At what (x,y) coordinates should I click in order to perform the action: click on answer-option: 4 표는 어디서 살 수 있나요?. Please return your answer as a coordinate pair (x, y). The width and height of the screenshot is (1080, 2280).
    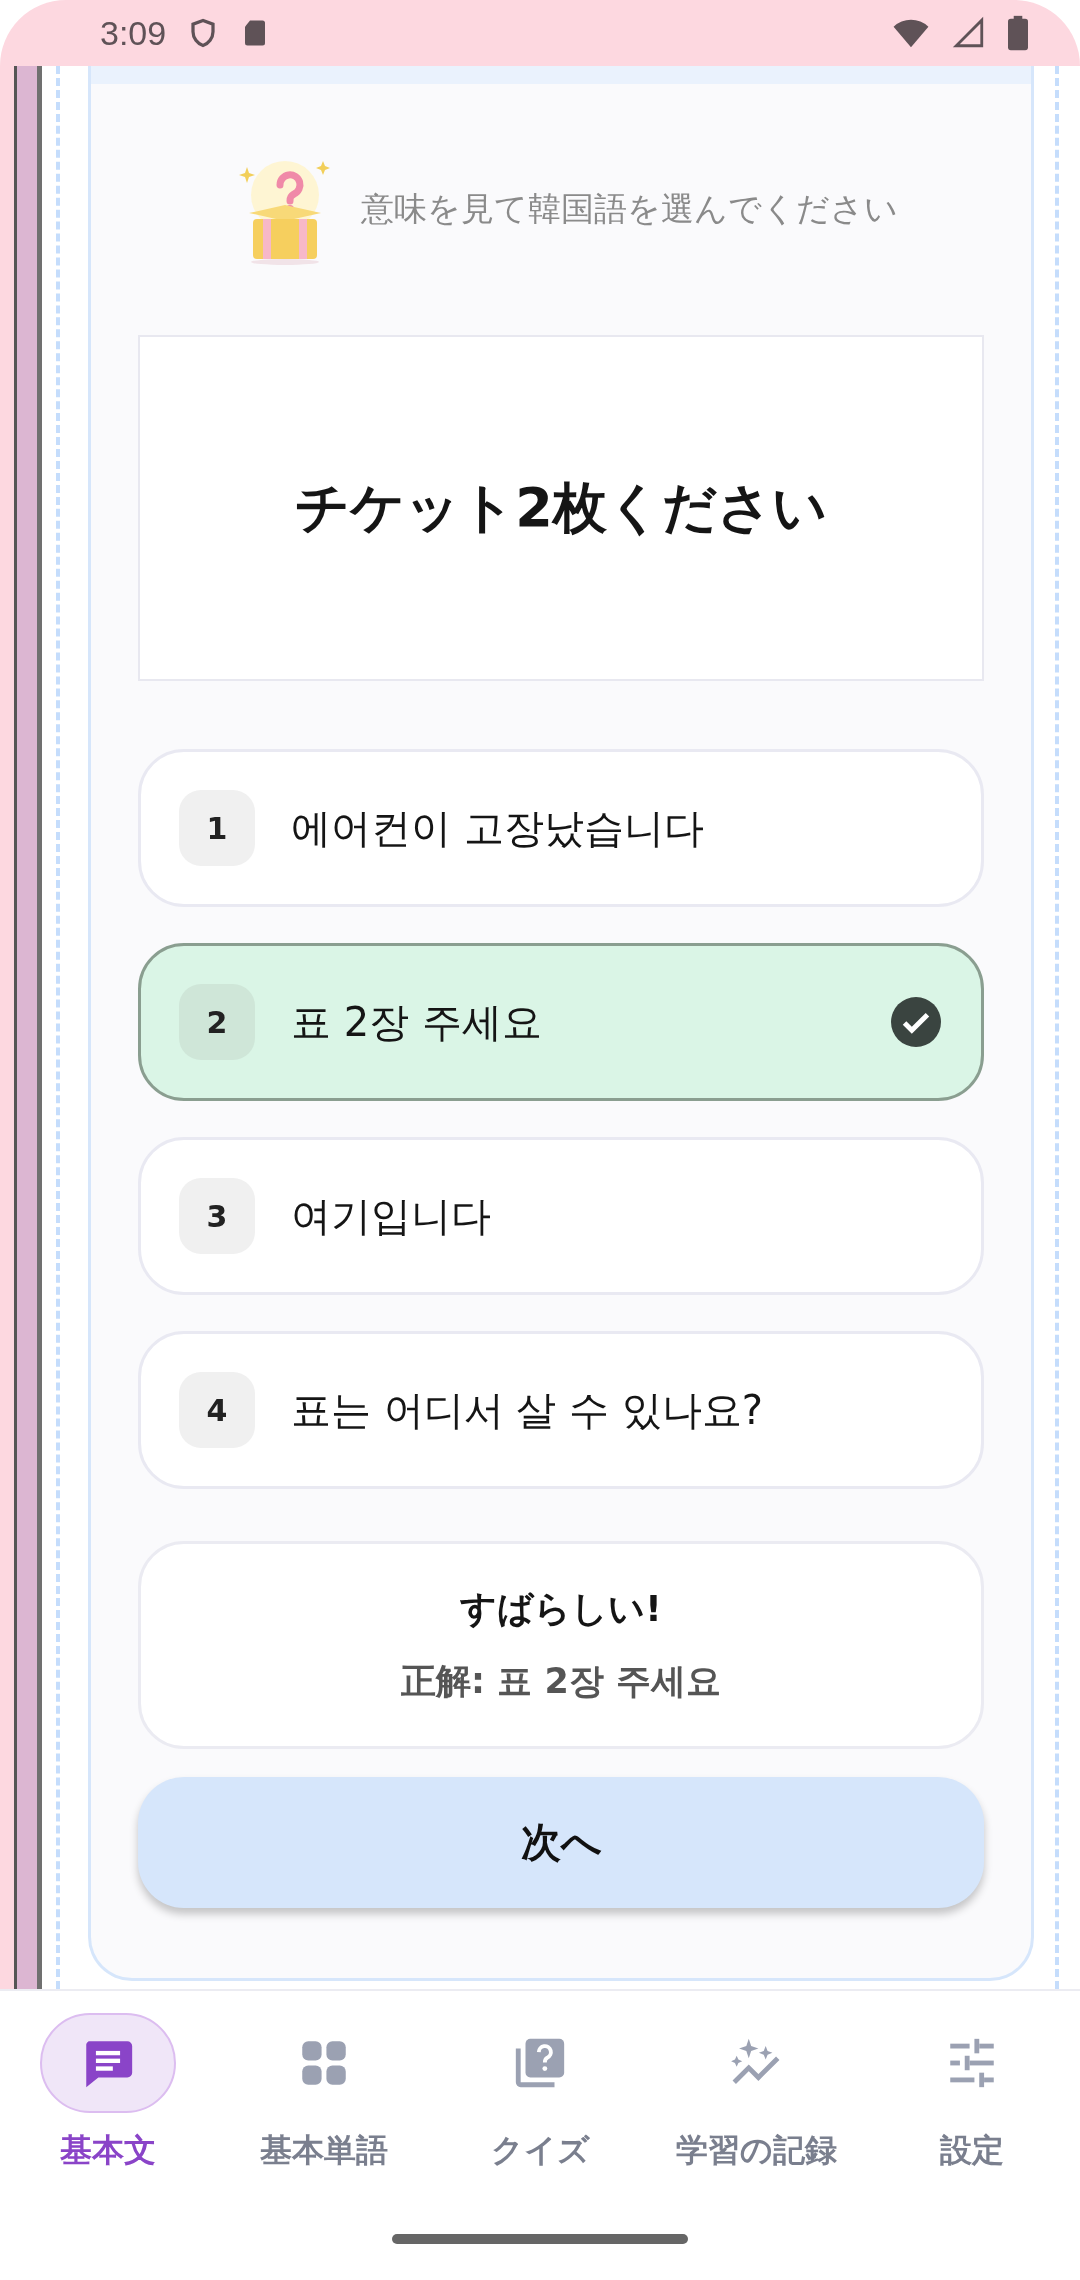
    Looking at the image, I should click on (561, 1410).